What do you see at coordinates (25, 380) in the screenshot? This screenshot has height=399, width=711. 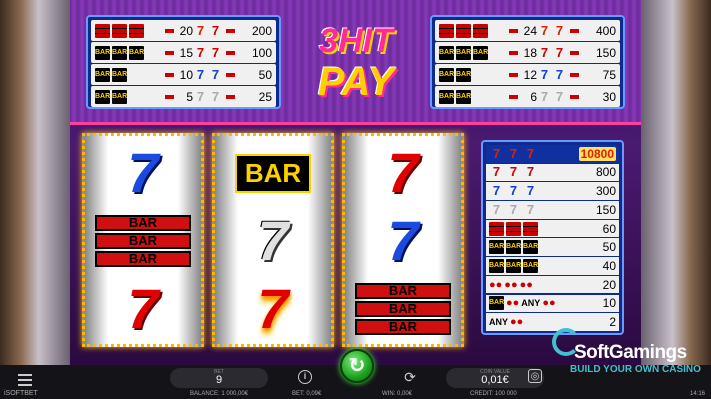 I see `menu-icon` at bounding box center [25, 380].